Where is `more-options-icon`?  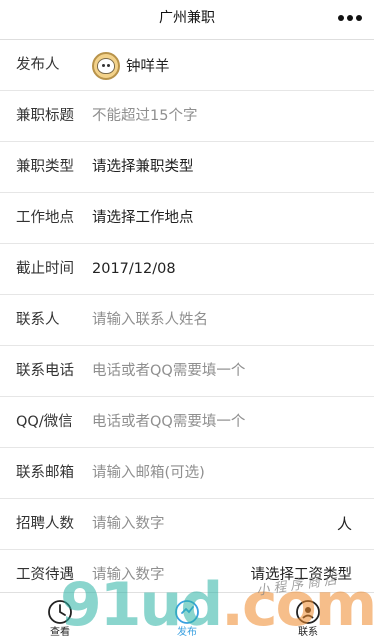
more-options-icon is located at coordinates (350, 18).